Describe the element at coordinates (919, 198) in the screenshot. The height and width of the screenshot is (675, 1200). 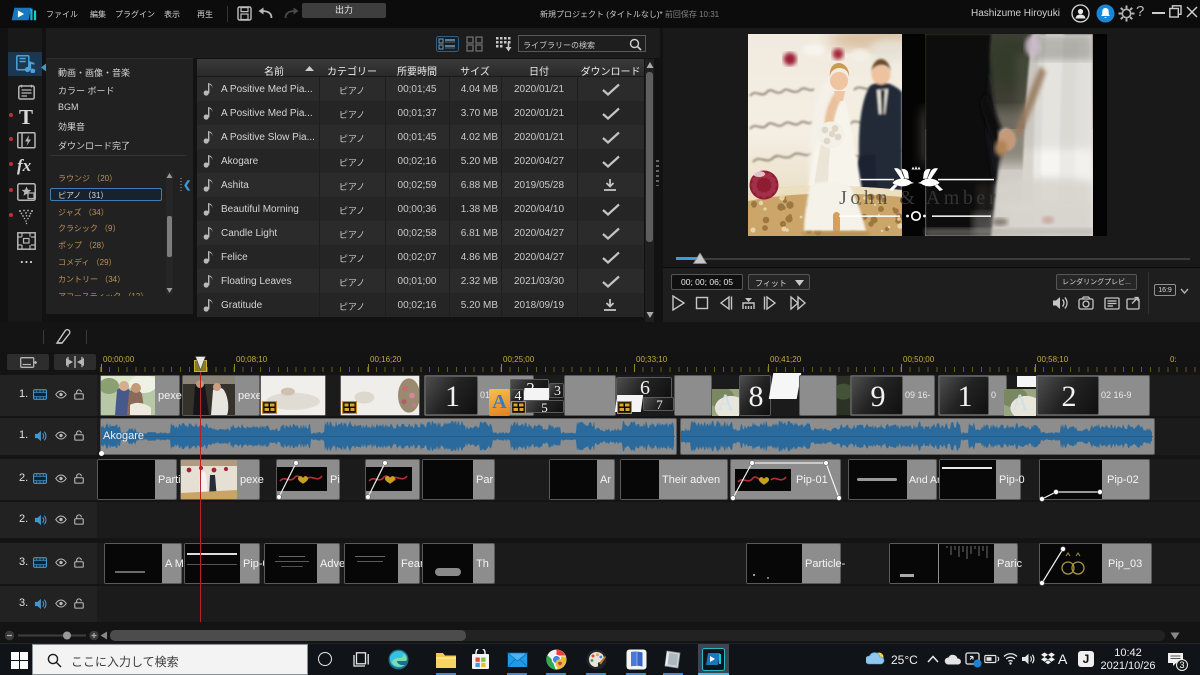
I see `svg-text: John & Amber` at that location.